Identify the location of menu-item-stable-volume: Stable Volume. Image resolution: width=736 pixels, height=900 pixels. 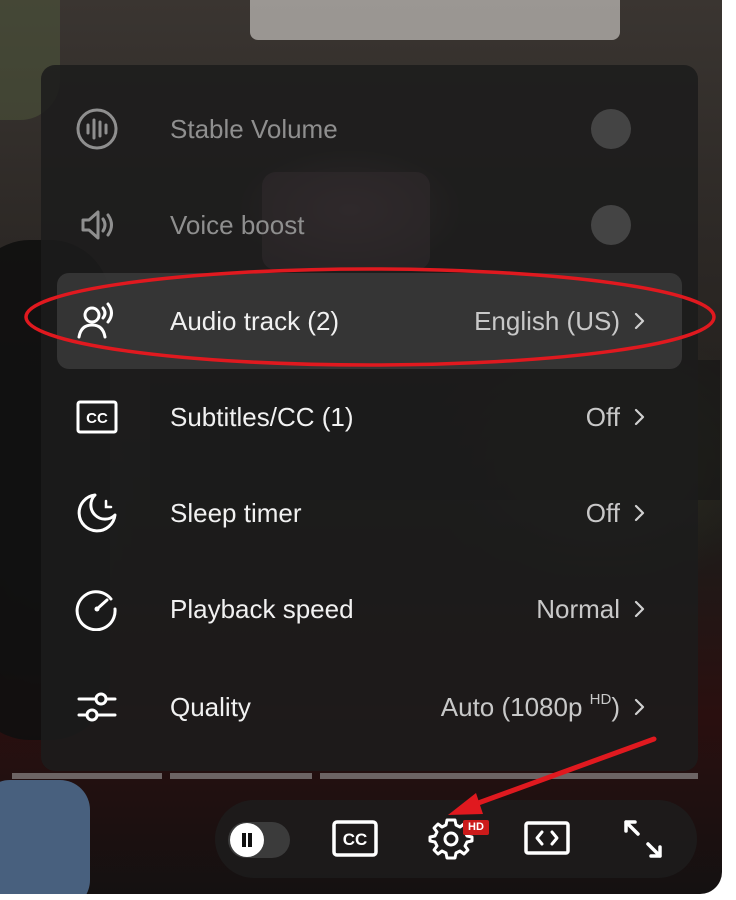
(369, 129).